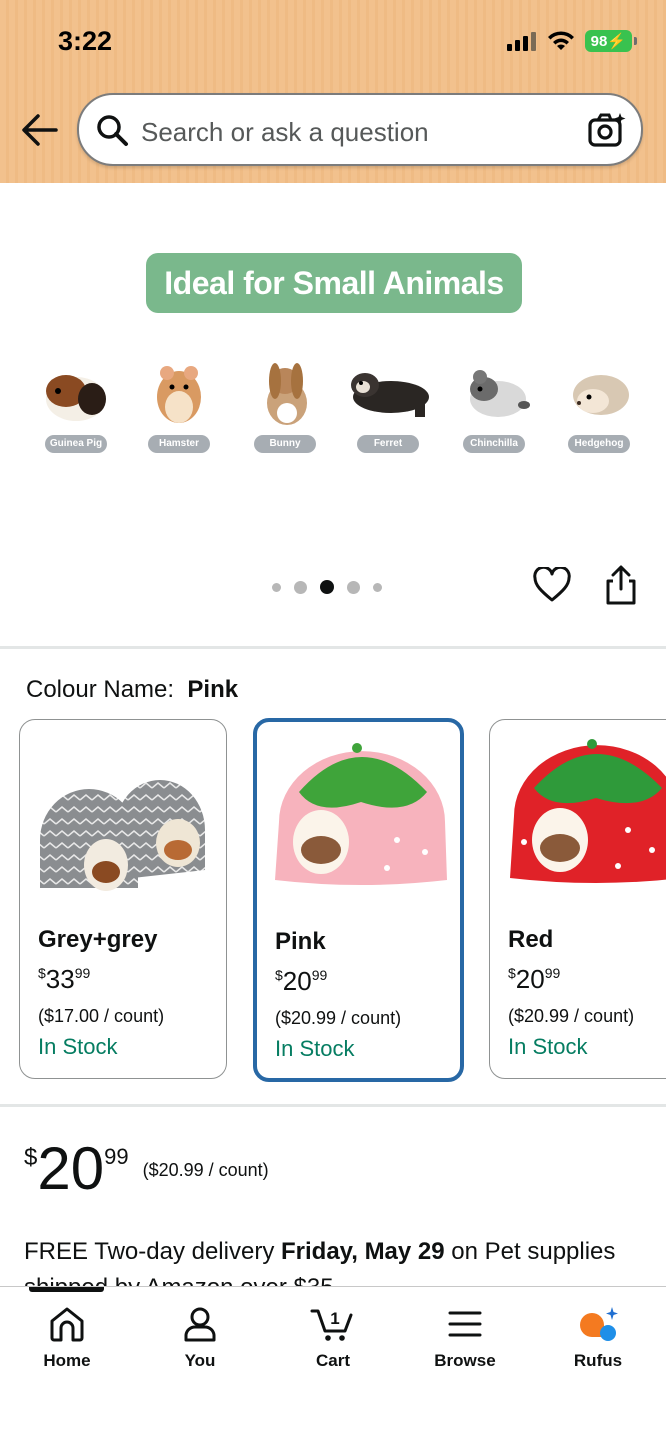 Image resolution: width=666 pixels, height=1440 pixels. I want to click on animal-hedgehog: Hedgehog, so click(599, 402).